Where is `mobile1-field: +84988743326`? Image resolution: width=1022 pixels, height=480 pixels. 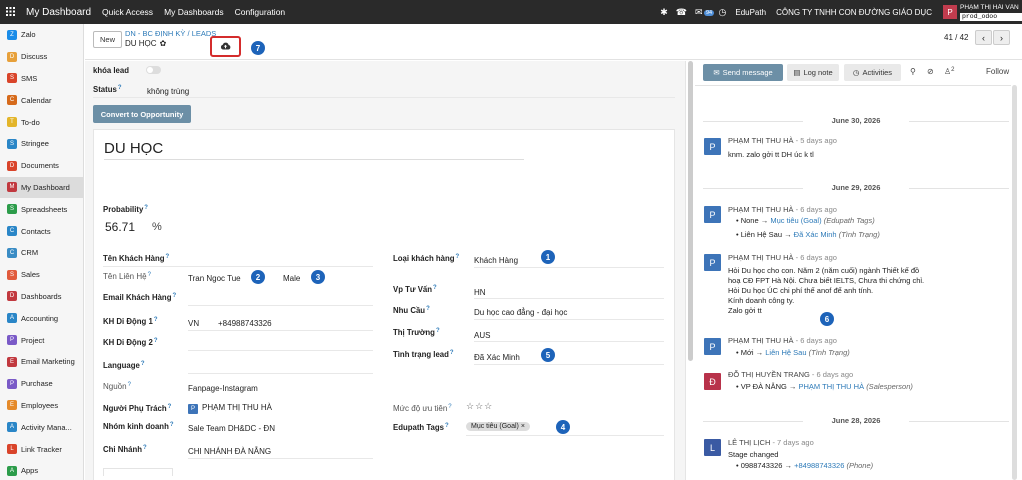
mobile1-field: +84988743326 is located at coordinates (245, 323).